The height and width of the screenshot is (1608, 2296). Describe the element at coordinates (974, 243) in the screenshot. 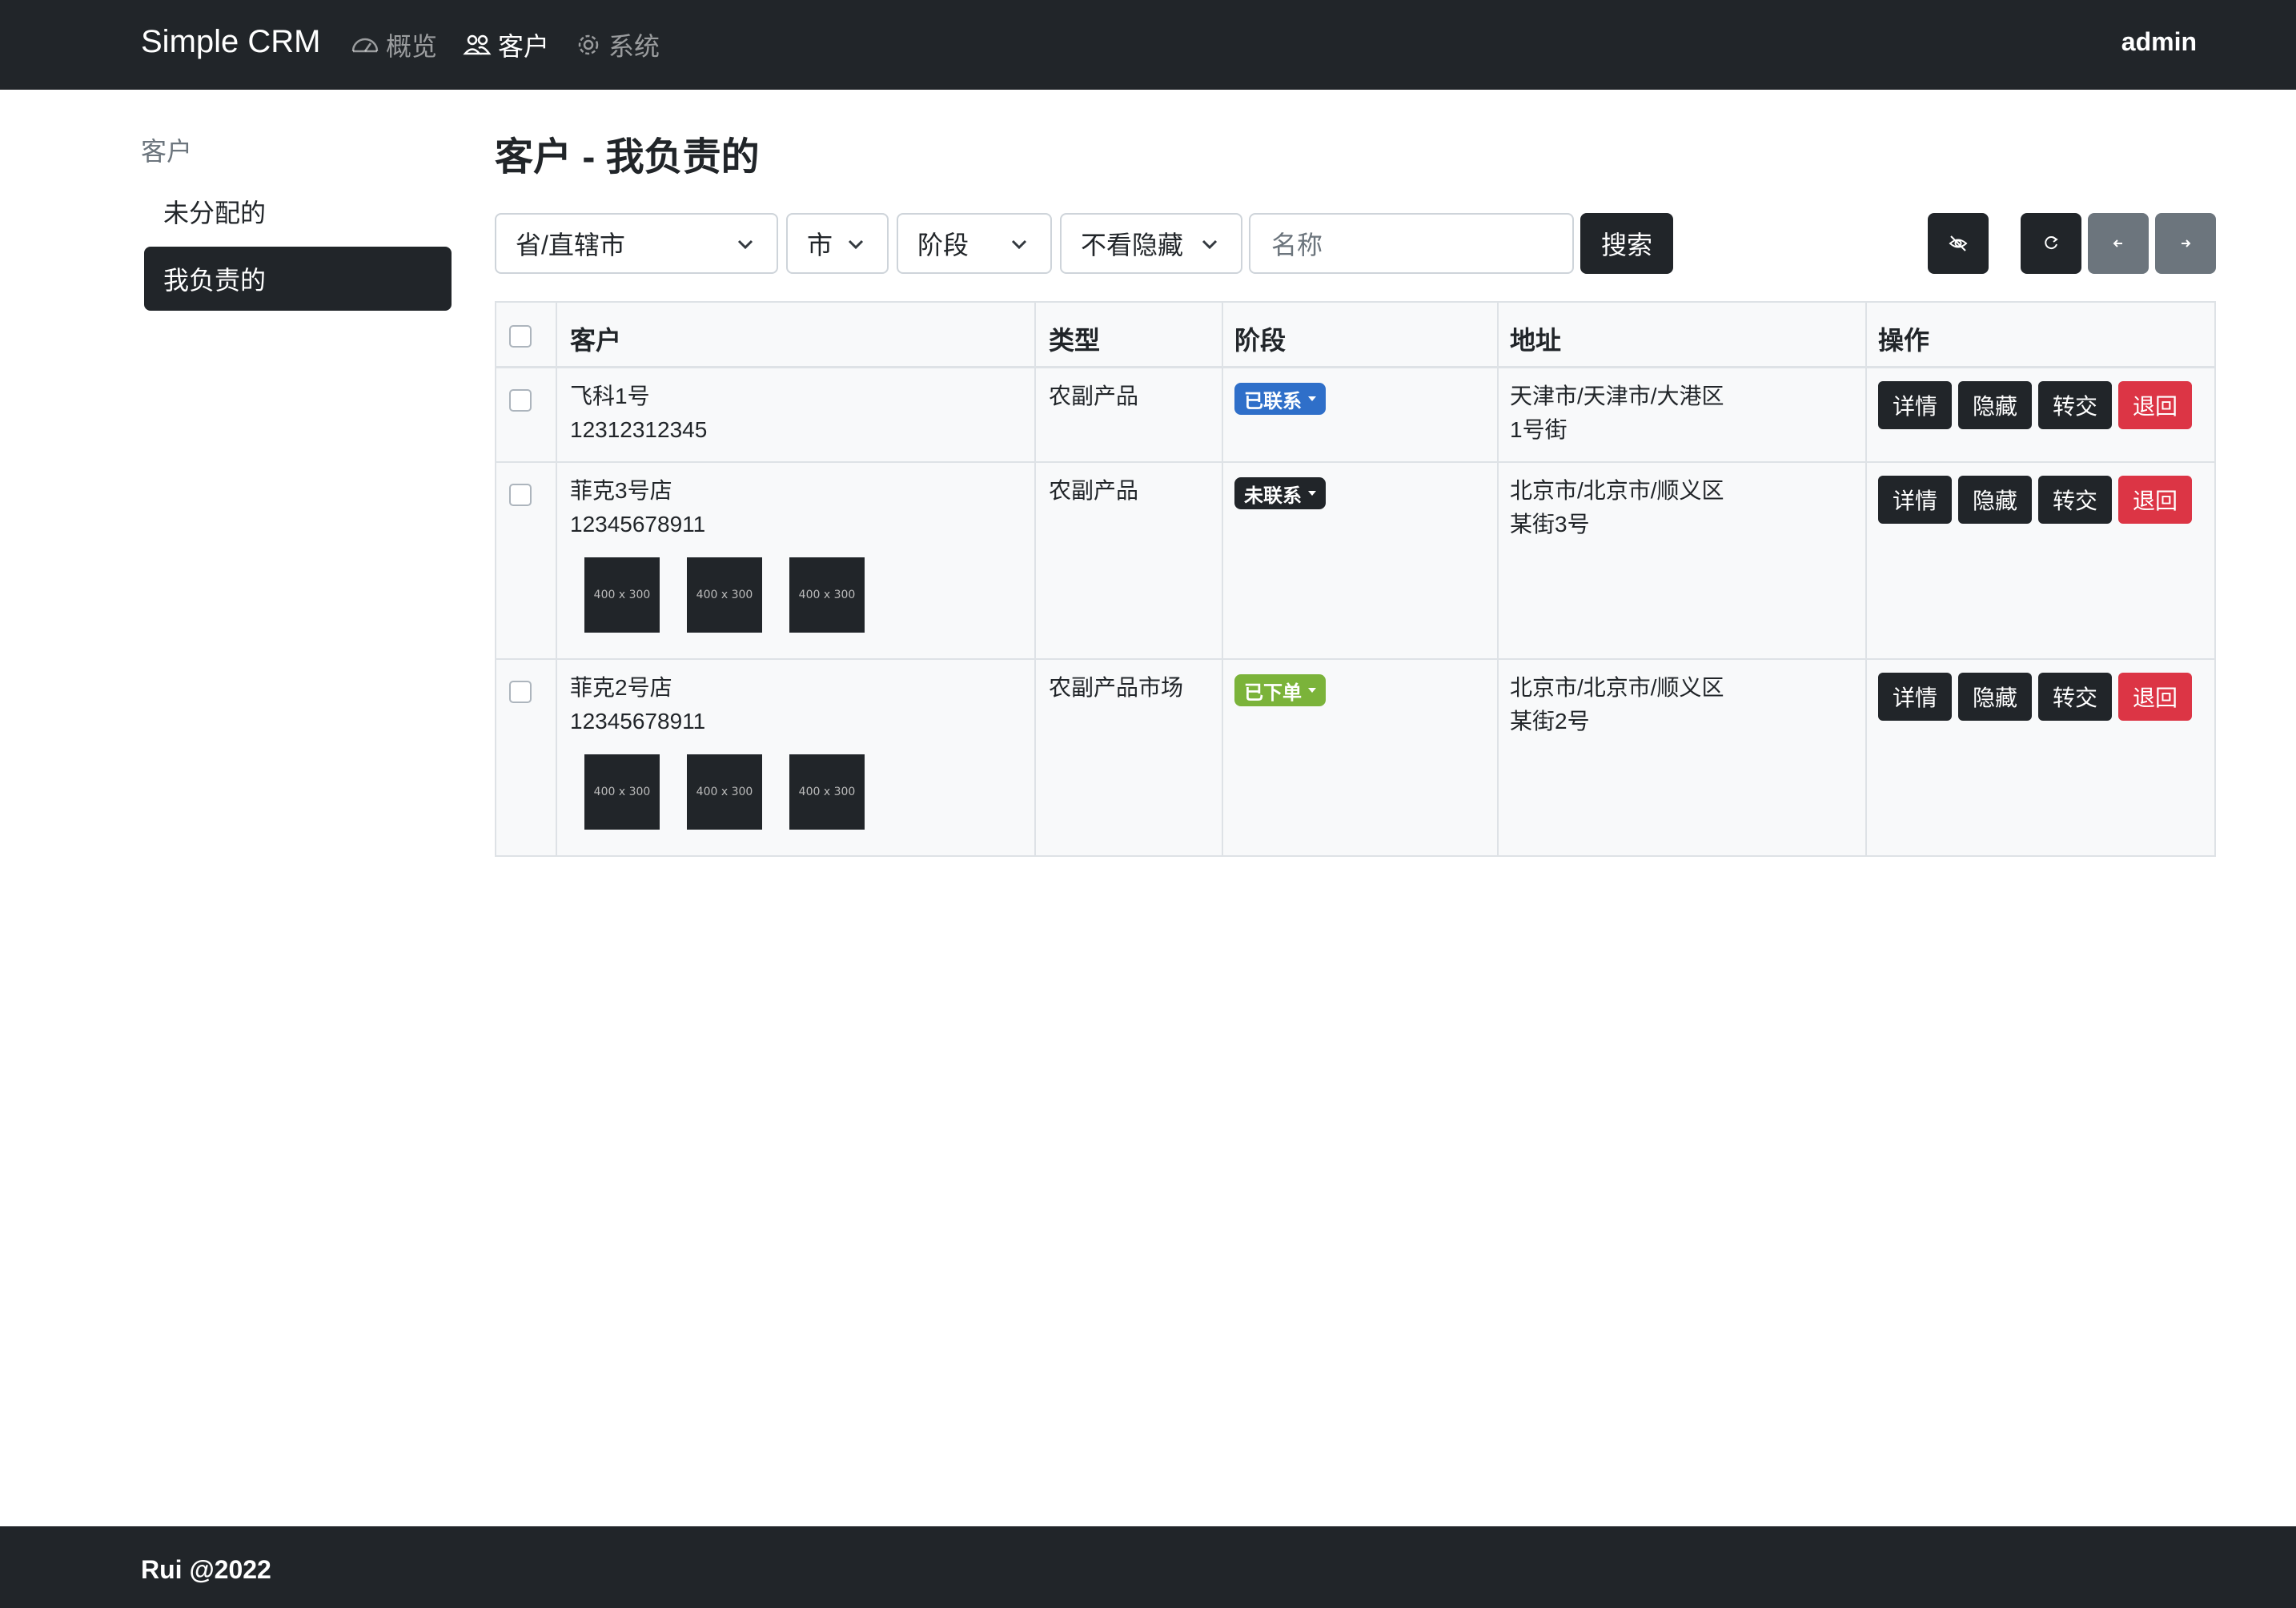

I see `stage-select: 阶段` at that location.